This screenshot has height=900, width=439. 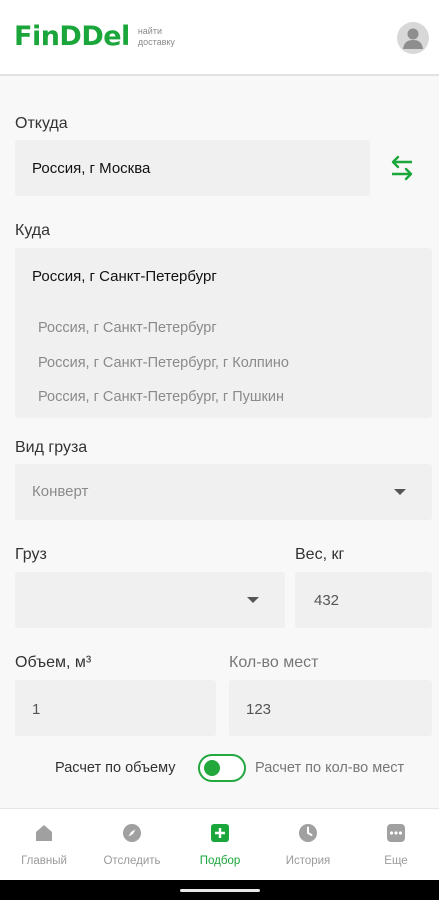 I want to click on app-header: FinDDel найти доставку, so click(x=219, y=38).